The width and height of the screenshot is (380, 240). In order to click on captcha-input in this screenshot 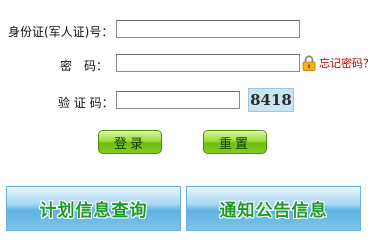, I will do `click(178, 100)`.